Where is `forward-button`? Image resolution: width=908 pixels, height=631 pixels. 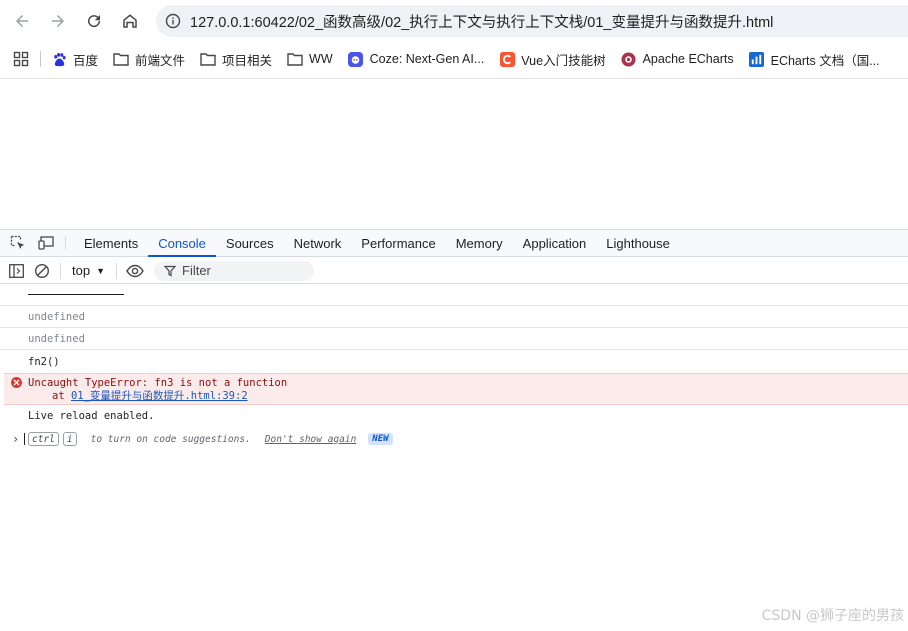 forward-button is located at coordinates (58, 21).